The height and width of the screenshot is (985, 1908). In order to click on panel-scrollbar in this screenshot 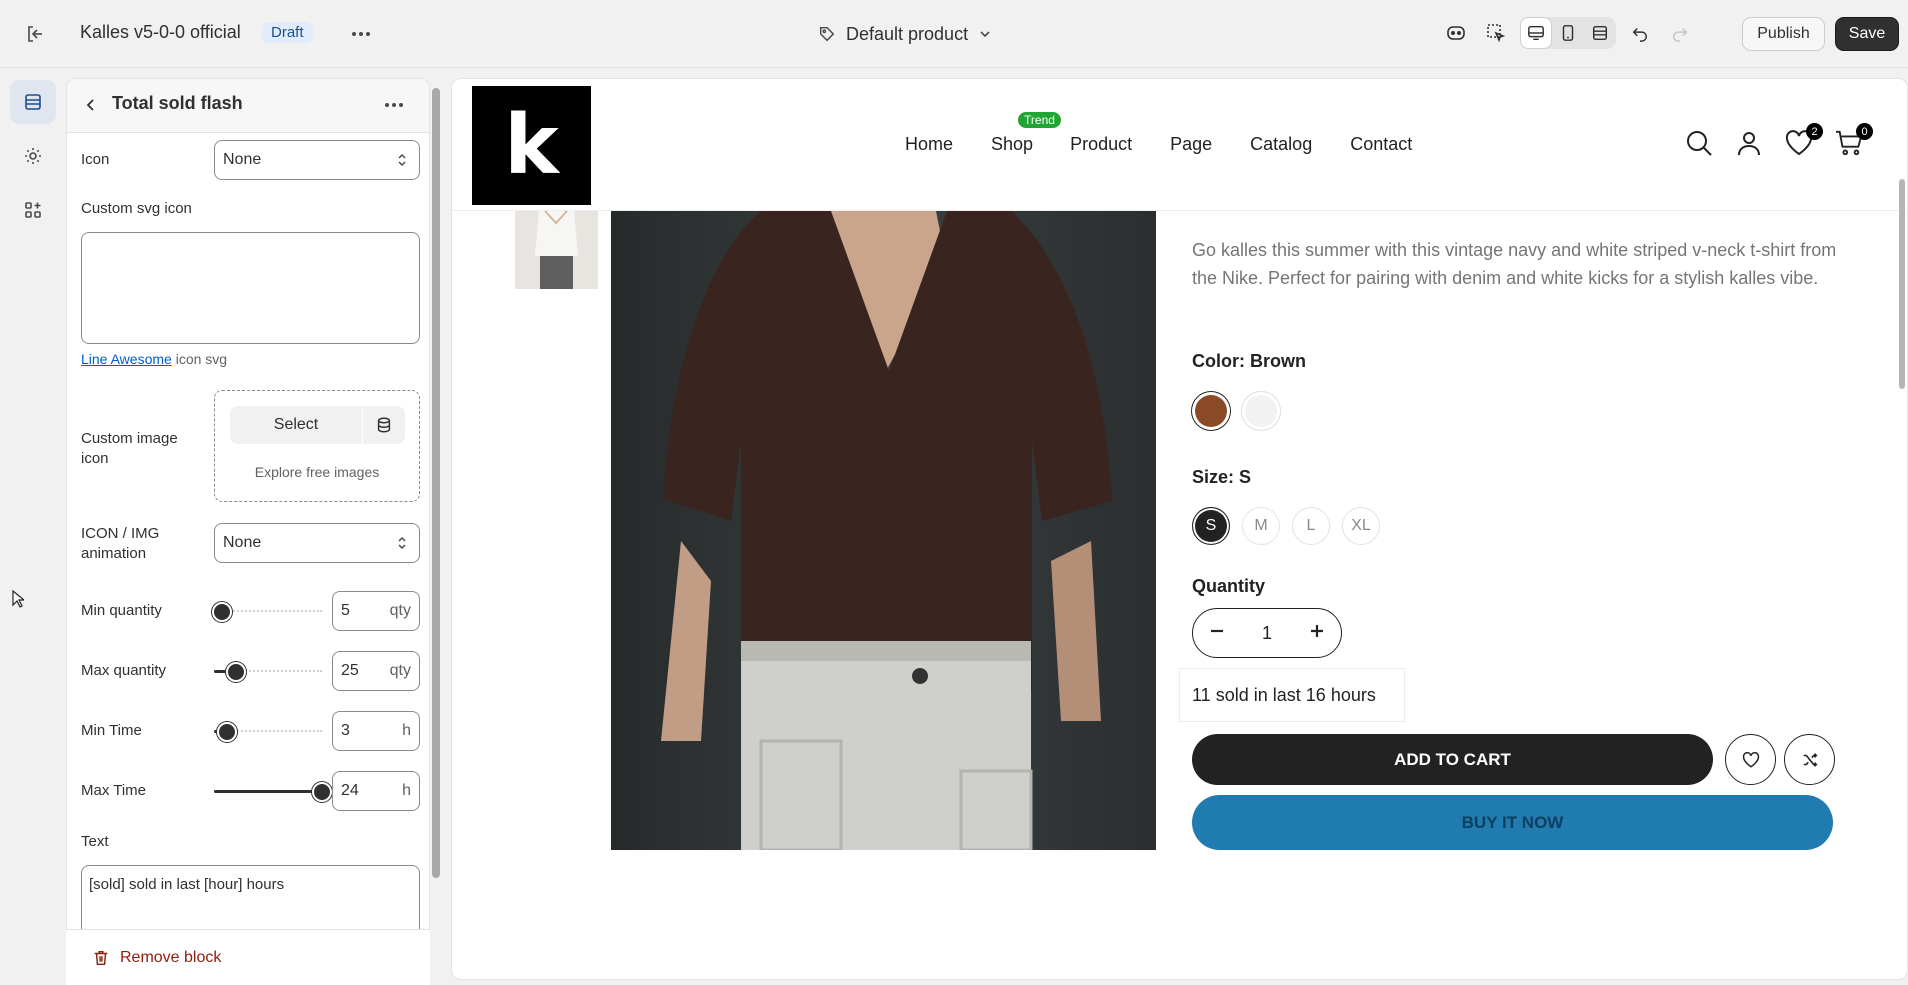, I will do `click(436, 483)`.